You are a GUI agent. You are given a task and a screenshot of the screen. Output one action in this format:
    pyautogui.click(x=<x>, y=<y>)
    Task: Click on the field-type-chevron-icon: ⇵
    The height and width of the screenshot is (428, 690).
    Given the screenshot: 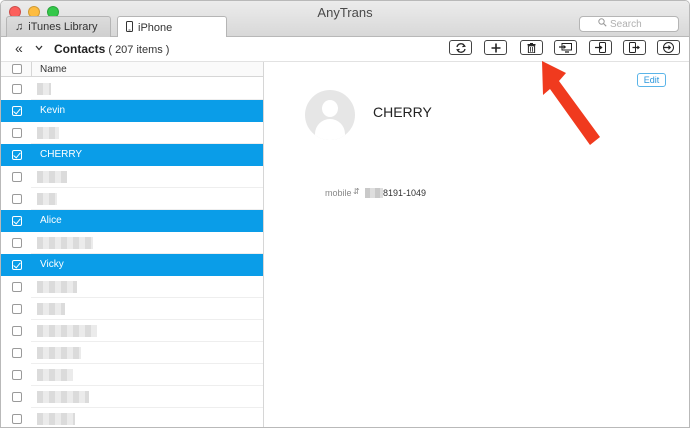 What is the action you would take?
    pyautogui.click(x=356, y=191)
    